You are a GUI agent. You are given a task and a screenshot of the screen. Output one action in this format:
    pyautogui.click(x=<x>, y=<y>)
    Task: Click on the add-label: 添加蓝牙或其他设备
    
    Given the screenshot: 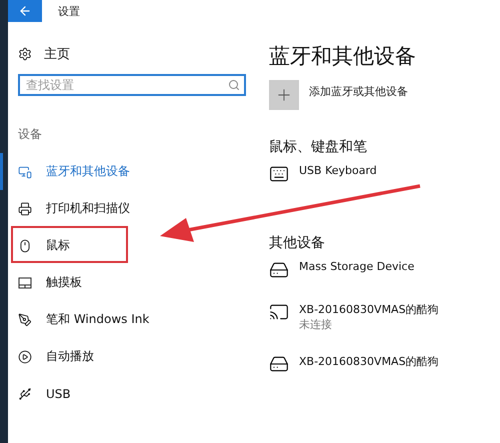 What is the action you would take?
    pyautogui.click(x=358, y=92)
    